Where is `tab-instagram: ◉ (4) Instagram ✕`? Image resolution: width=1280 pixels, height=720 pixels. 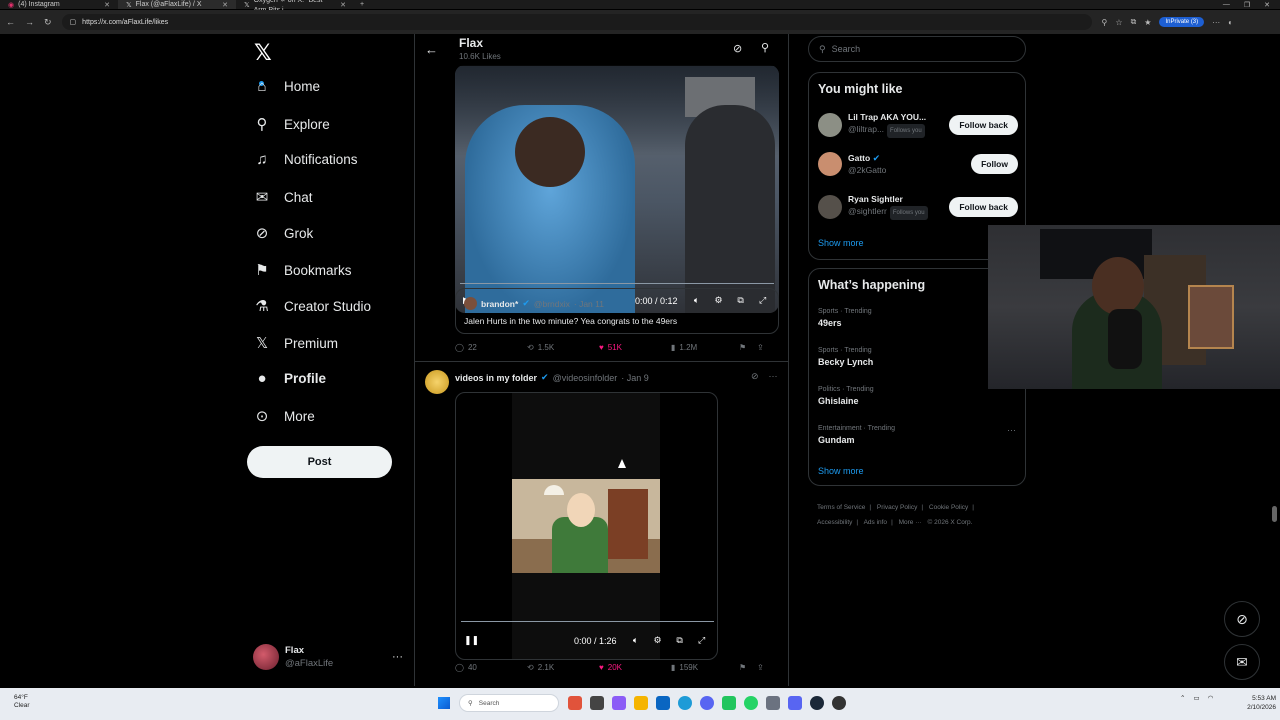 tab-instagram: ◉ (4) Instagram ✕ is located at coordinates (59, 4).